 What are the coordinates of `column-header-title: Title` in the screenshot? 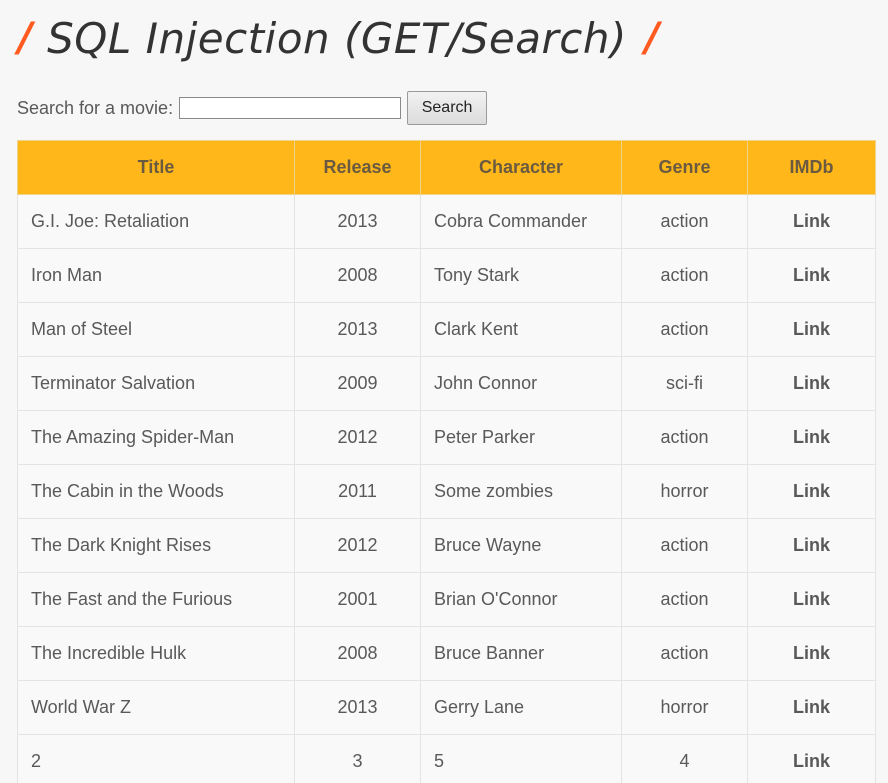 It's located at (156, 167).